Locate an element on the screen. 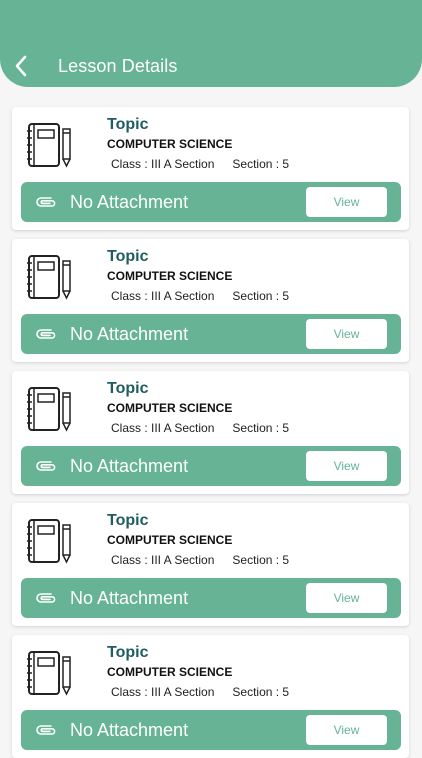 The height and width of the screenshot is (758, 422). back-button is located at coordinates (21, 66).